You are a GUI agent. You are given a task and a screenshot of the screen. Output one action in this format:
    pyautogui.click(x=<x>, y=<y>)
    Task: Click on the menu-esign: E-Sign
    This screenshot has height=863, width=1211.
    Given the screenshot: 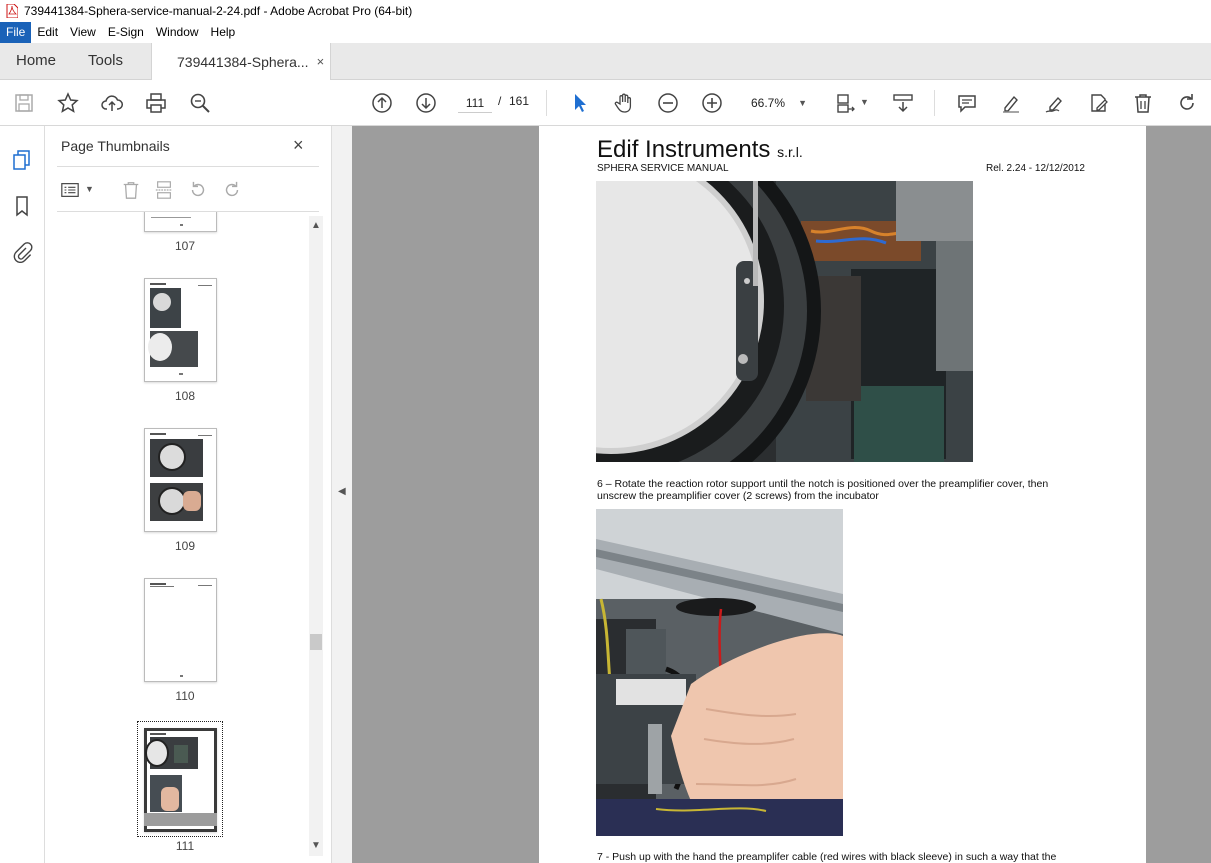 What is the action you would take?
    pyautogui.click(x=126, y=32)
    